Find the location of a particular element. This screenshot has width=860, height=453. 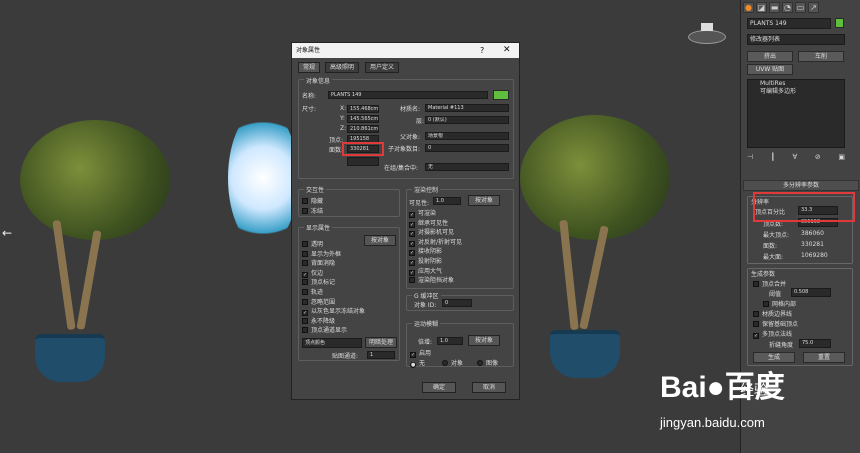

within-mesh-checkbox: 网格内部 is located at coordinates (779, 303).